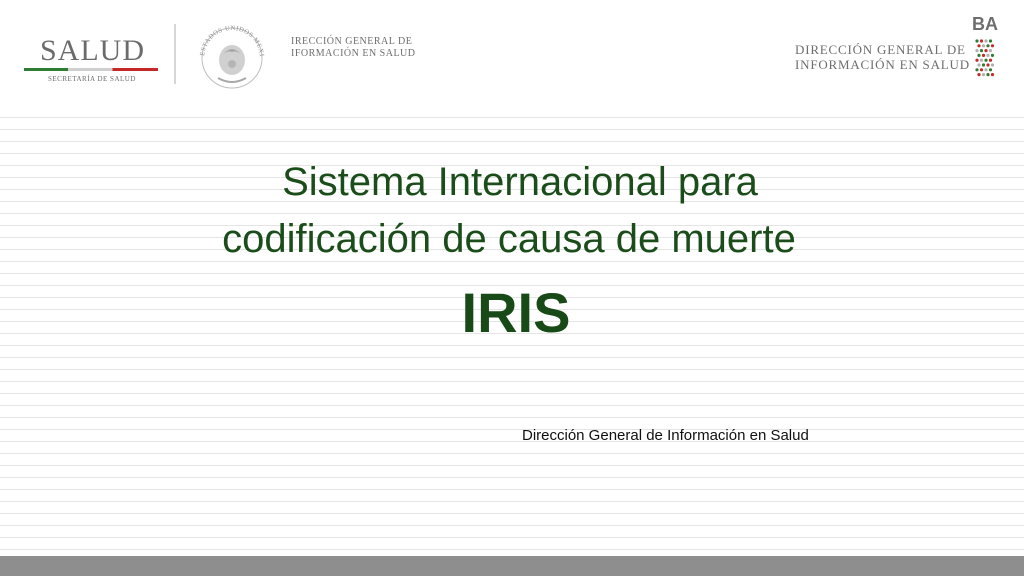  Describe the element at coordinates (985, 24) in the screenshot. I see `corner-logo-text: BA` at that location.